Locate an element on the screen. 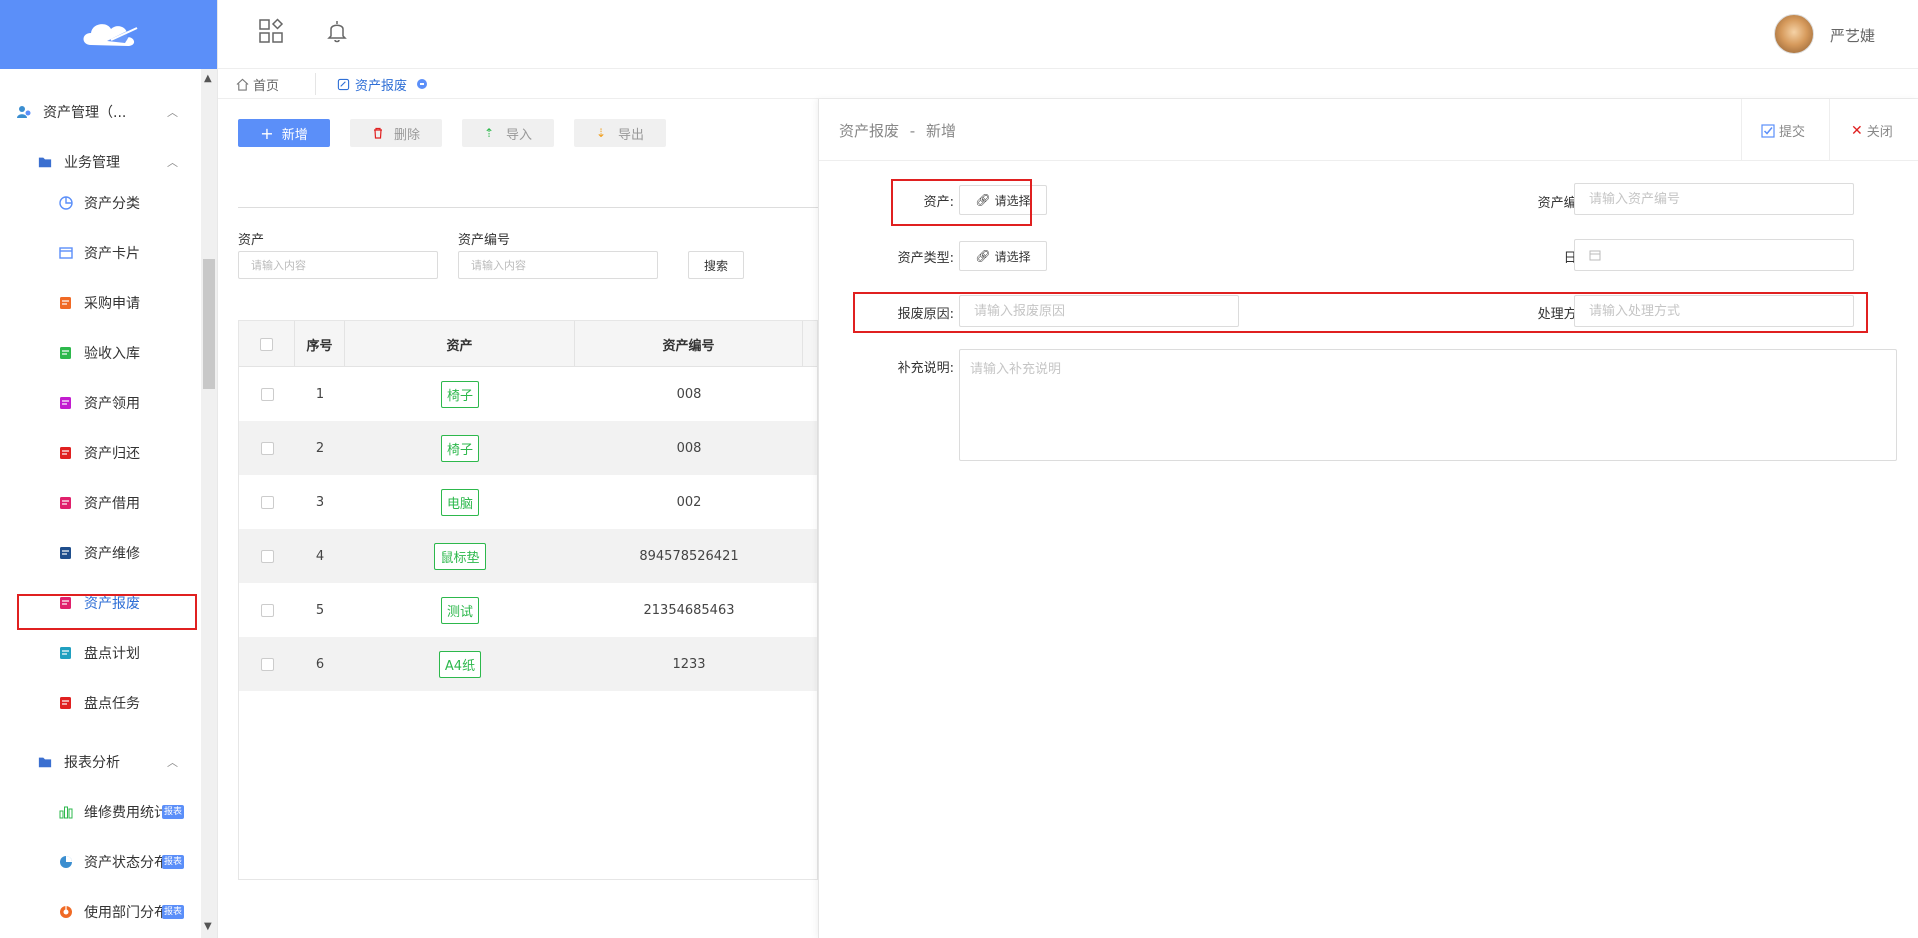  row-asset-cell: A4纸 is located at coordinates (460, 664).